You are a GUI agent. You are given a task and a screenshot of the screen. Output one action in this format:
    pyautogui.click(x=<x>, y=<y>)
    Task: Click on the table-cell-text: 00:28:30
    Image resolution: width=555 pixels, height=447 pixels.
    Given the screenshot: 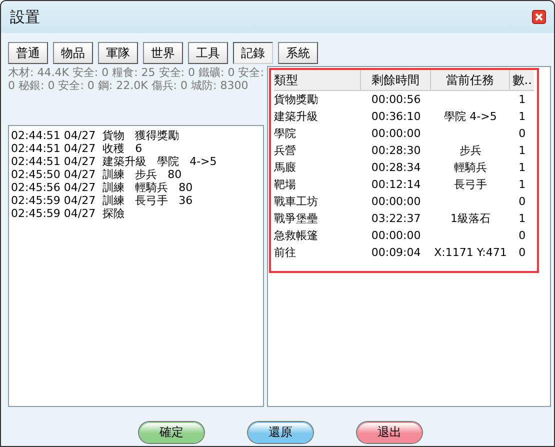 What is the action you would take?
    pyautogui.click(x=396, y=151)
    